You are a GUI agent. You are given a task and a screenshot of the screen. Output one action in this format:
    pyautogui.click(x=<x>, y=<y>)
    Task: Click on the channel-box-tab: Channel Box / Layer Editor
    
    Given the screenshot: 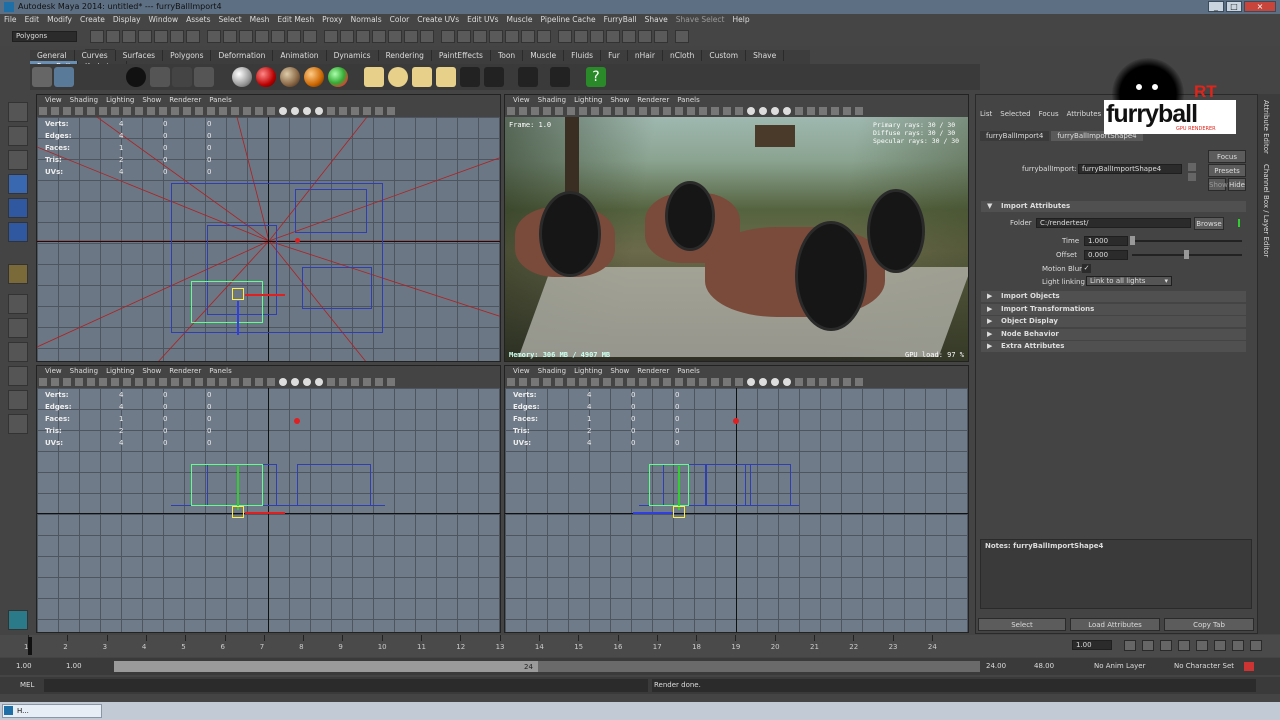 What is the action you would take?
    pyautogui.click(x=1266, y=210)
    